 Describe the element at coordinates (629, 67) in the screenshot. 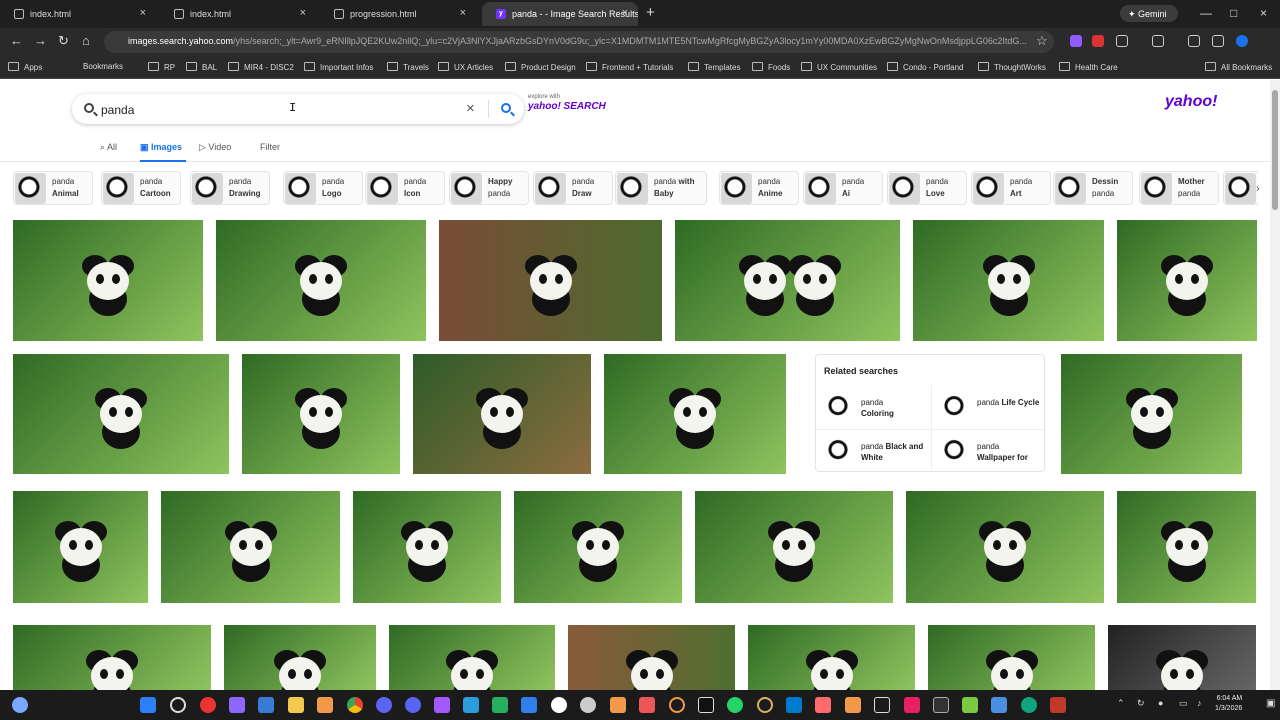

I see `bookmark-frontend-tutorials: Frontend + Tutorials` at that location.